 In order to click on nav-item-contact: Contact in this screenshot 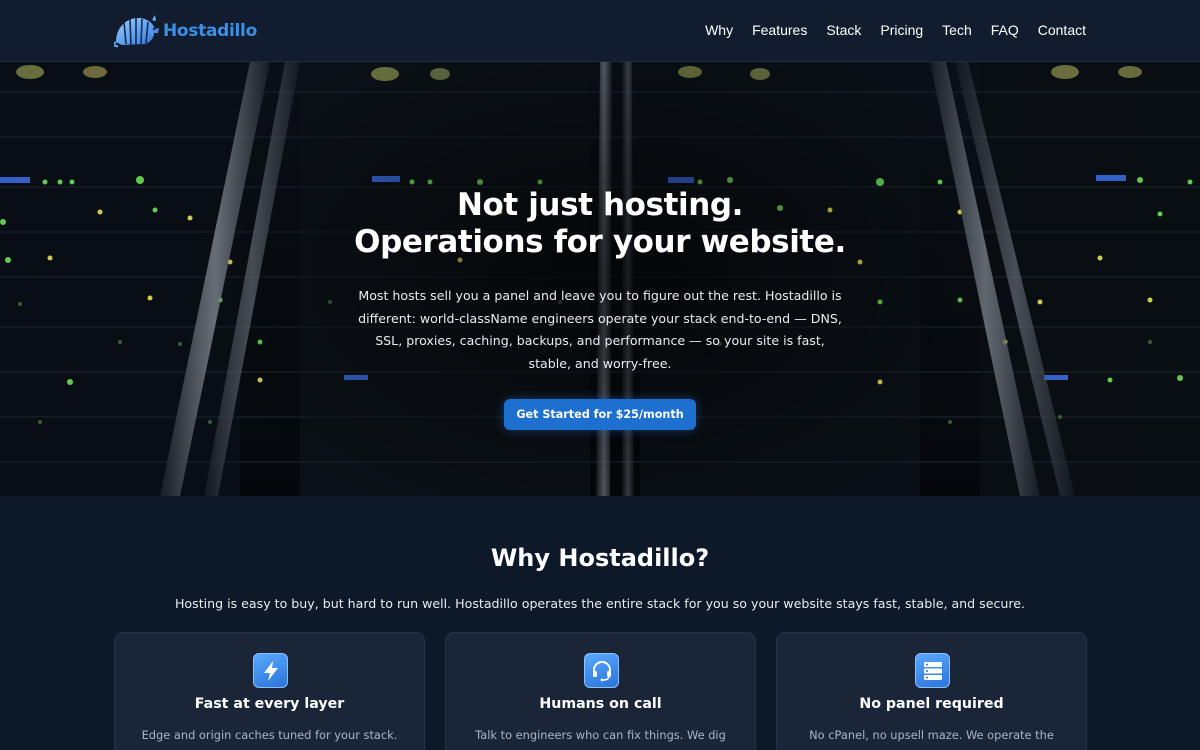, I will do `click(1062, 29)`.